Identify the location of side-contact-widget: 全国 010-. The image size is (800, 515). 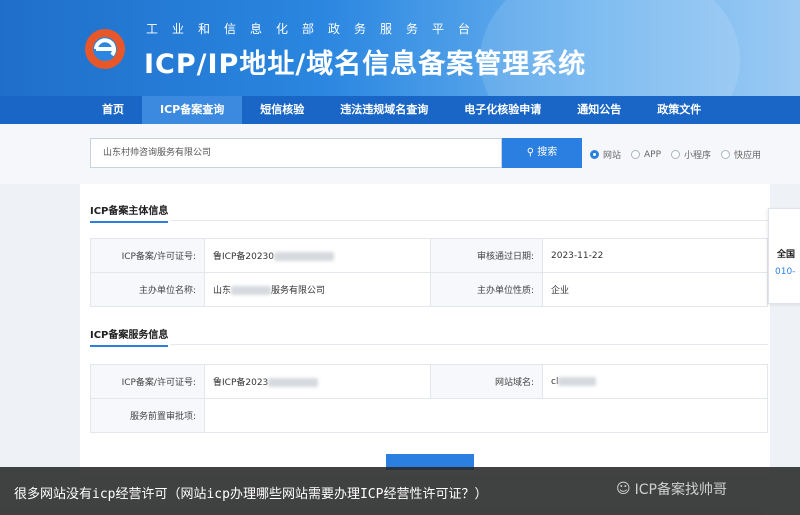
(784, 256).